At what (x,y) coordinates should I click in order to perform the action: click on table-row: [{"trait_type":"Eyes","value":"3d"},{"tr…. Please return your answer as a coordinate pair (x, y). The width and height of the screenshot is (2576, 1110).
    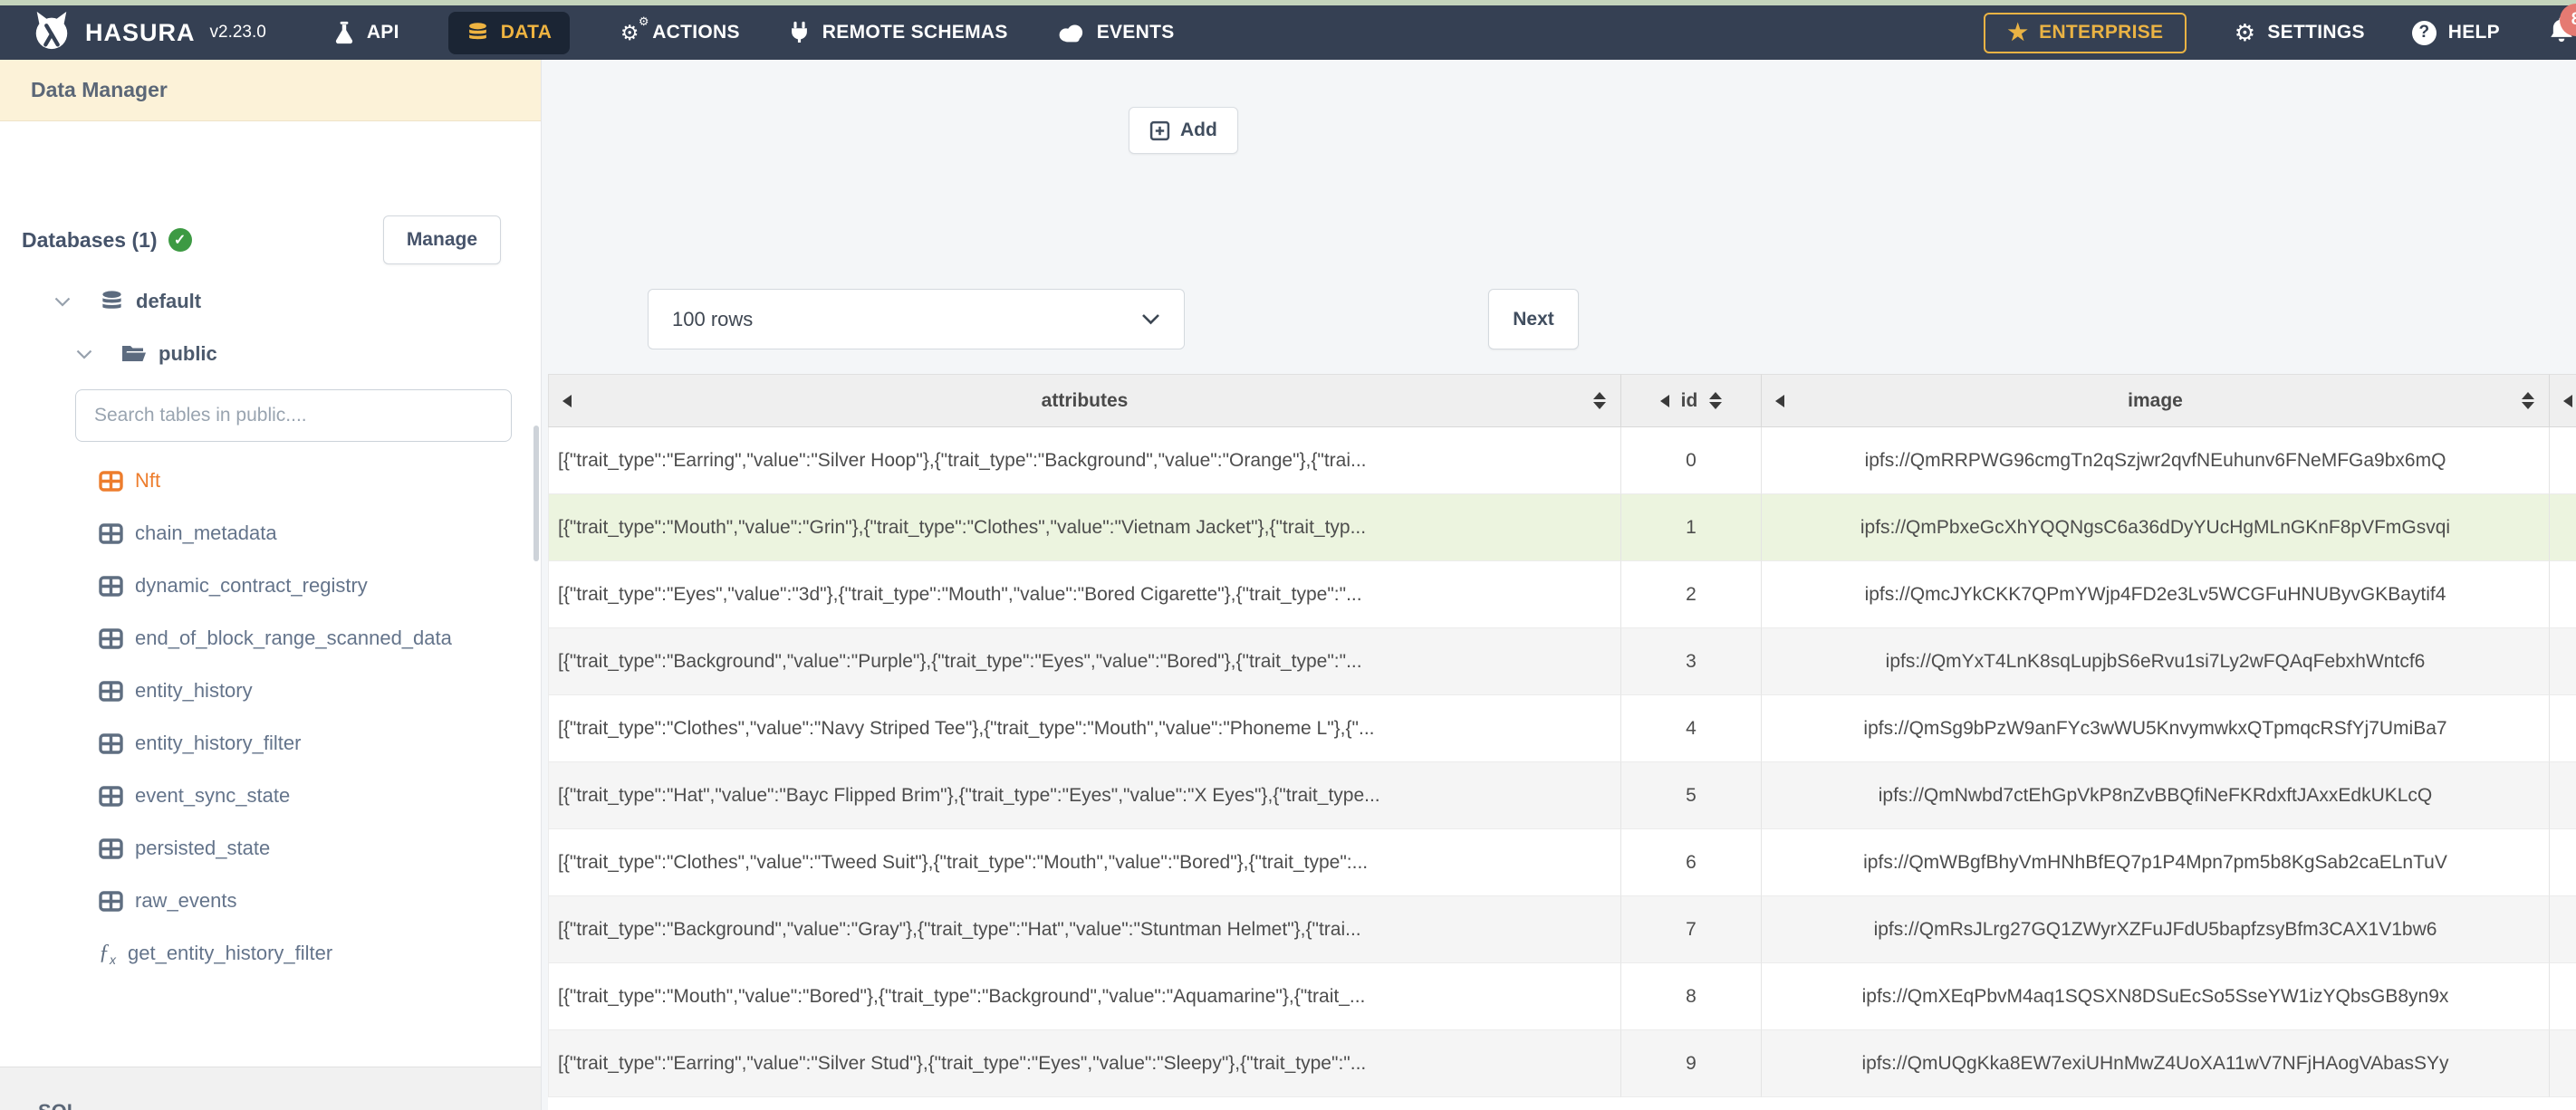
    Looking at the image, I should click on (1562, 595).